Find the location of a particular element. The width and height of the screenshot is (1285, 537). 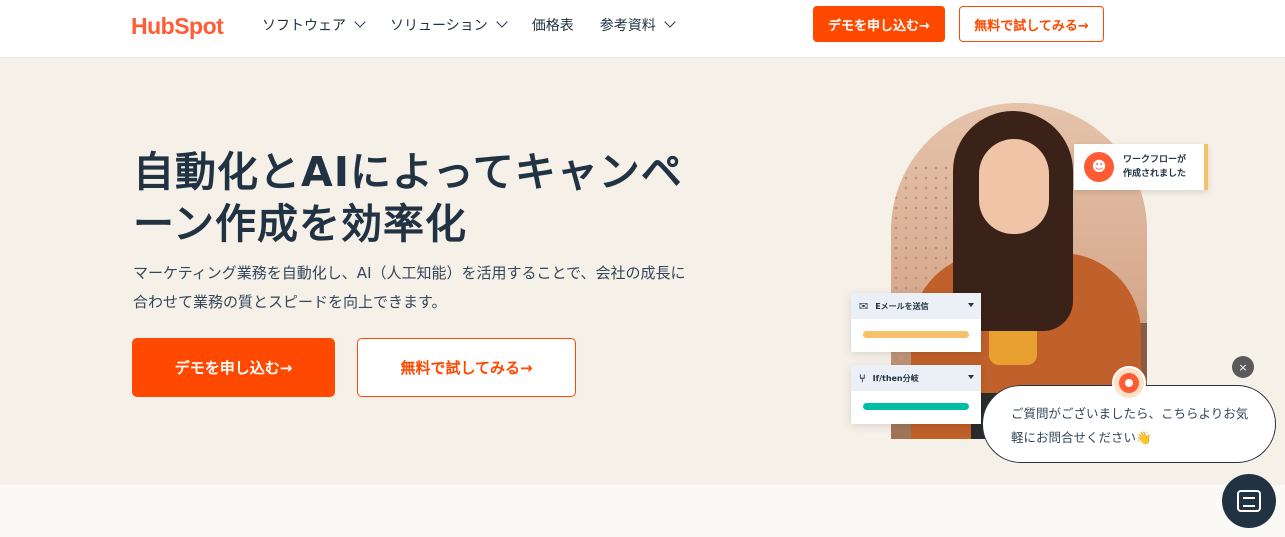

branch-icon: ⑂ is located at coordinates (862, 378).